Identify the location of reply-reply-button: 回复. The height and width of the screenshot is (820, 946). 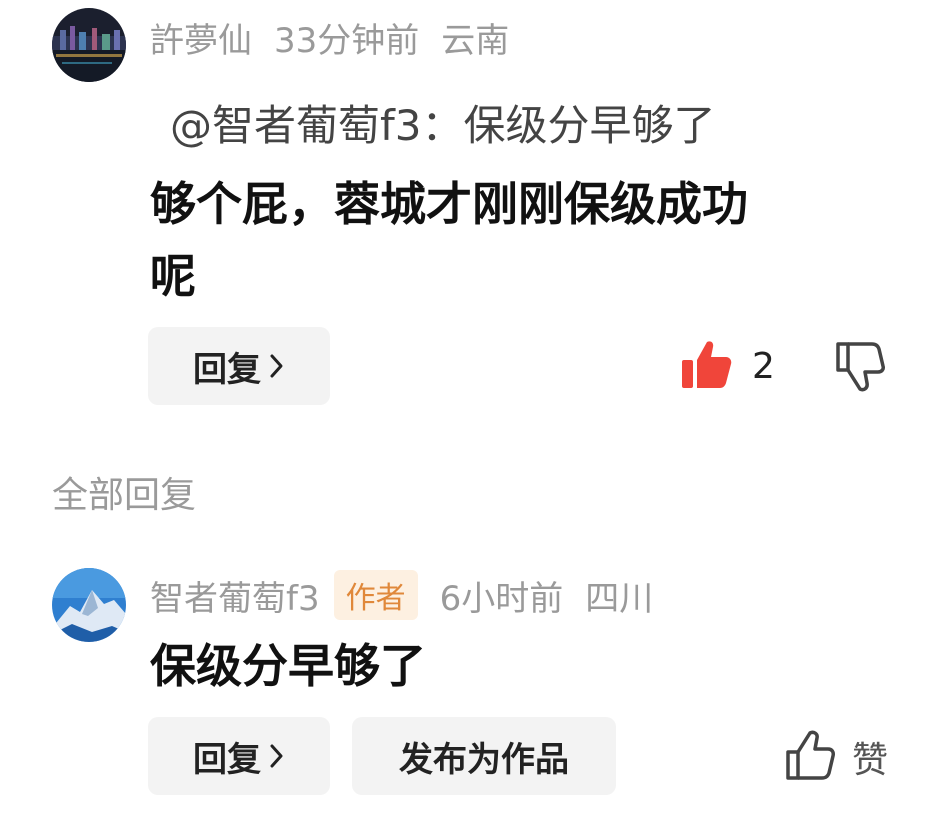
(239, 756).